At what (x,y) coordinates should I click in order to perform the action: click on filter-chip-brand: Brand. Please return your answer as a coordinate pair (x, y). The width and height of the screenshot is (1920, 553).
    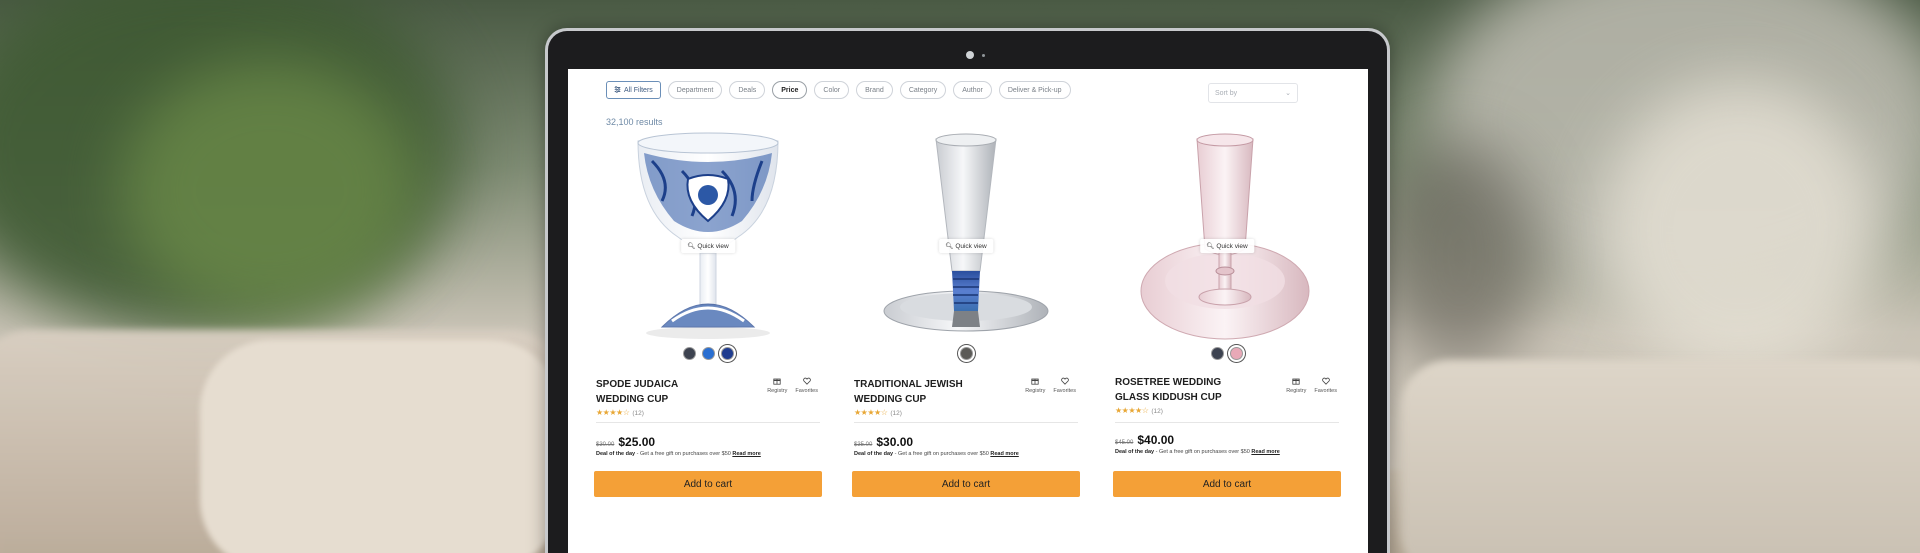
    Looking at the image, I should click on (874, 90).